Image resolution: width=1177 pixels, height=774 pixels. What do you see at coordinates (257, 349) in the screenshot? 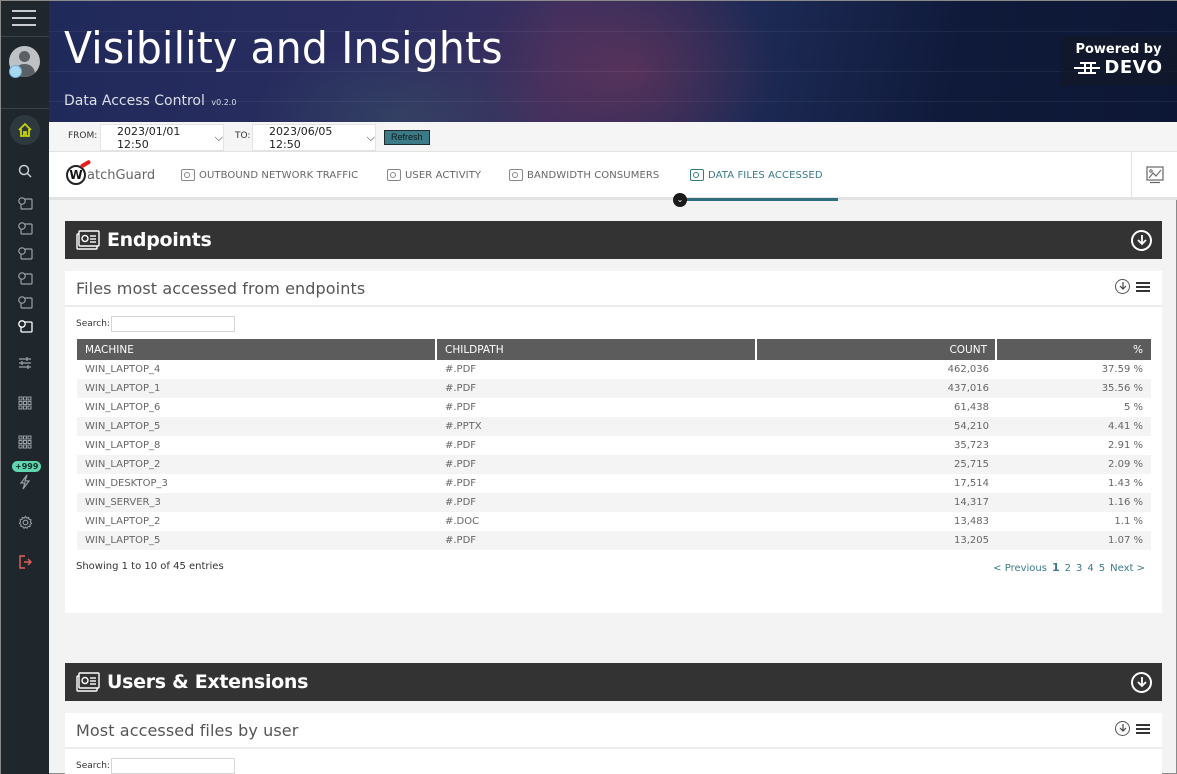
I see `column-header-machine: MACHINE` at bounding box center [257, 349].